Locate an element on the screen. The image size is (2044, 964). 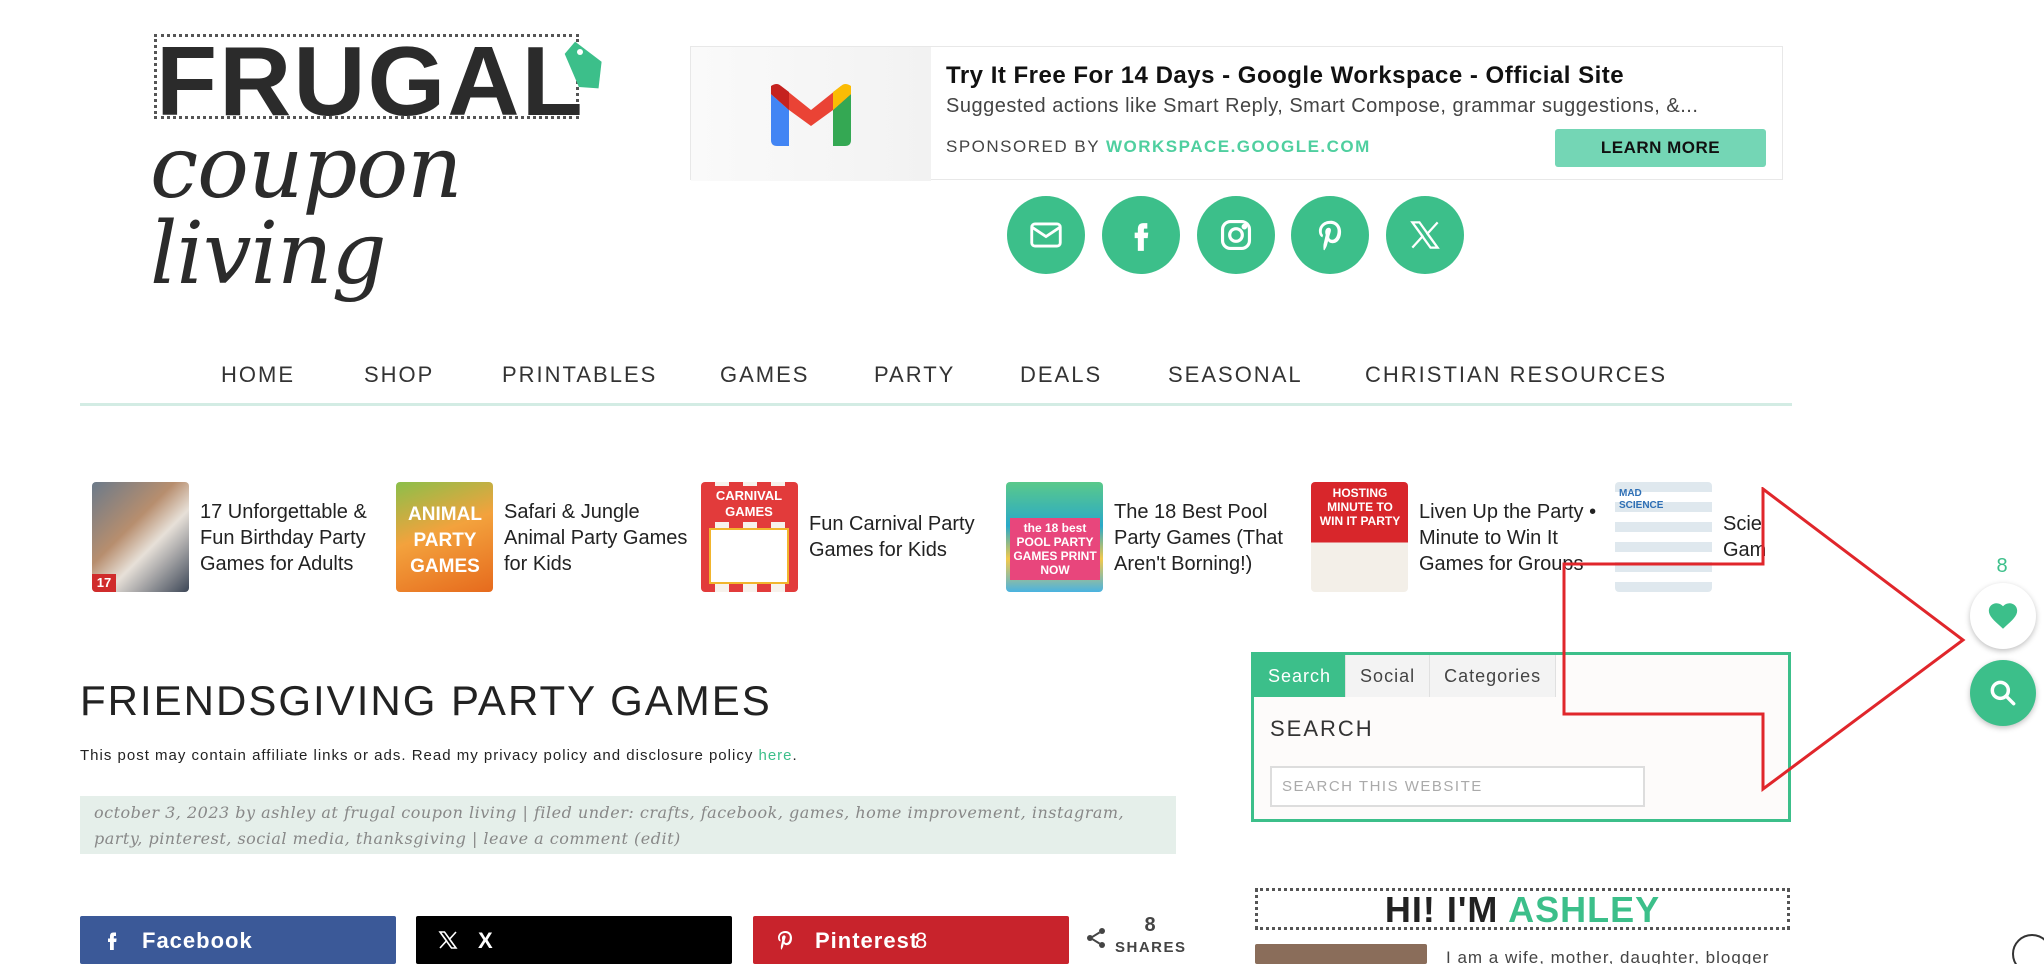
share-total-label: SHARES is located at coordinates (1151, 947).